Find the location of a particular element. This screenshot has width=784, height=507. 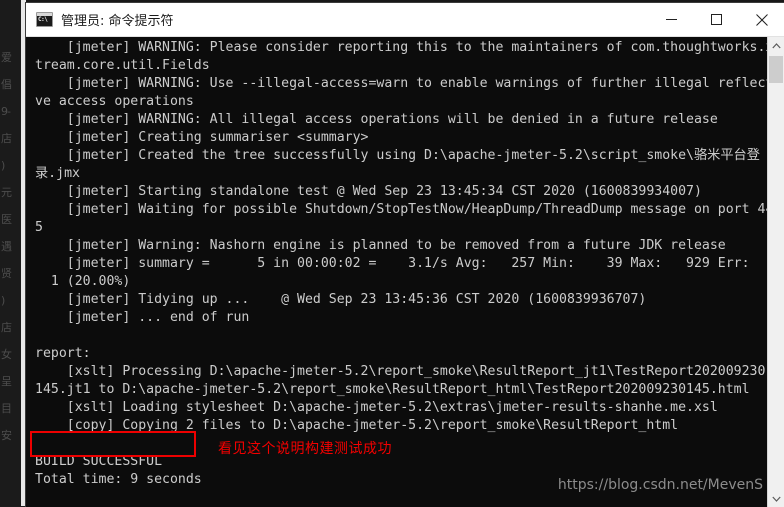

chevron-down-icon is located at coordinates (776, 499).